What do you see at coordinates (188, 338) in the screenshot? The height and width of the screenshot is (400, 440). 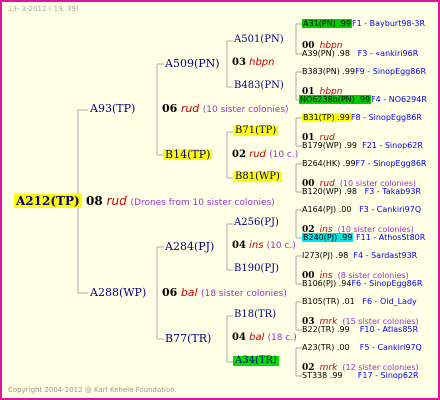 I see `gen3-queen-4: B77(TR)` at bounding box center [188, 338].